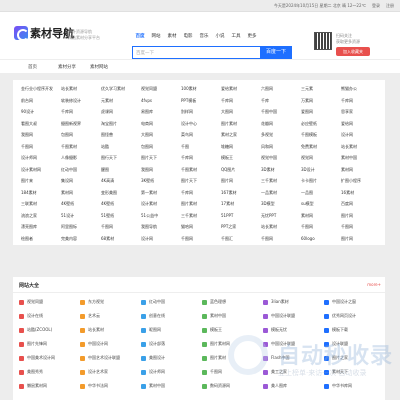 This screenshot has width=400, height=400. Describe the element at coordinates (29, 204) in the screenshot. I see `resource-link: 三联素材` at that location.